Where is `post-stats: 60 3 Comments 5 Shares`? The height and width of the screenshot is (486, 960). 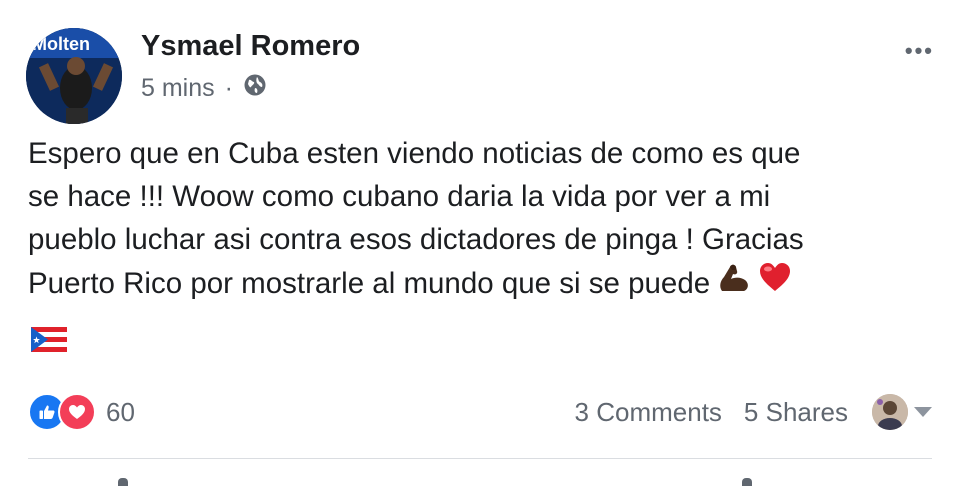
post-stats: 60 3 Comments 5 Shares is located at coordinates (480, 412).